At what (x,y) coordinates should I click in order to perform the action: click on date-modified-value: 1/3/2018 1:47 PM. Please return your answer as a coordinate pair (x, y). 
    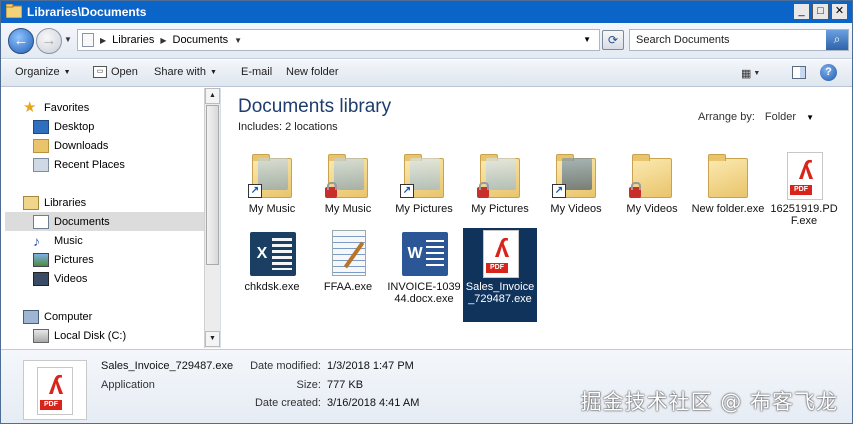
    Looking at the image, I should click on (370, 366).